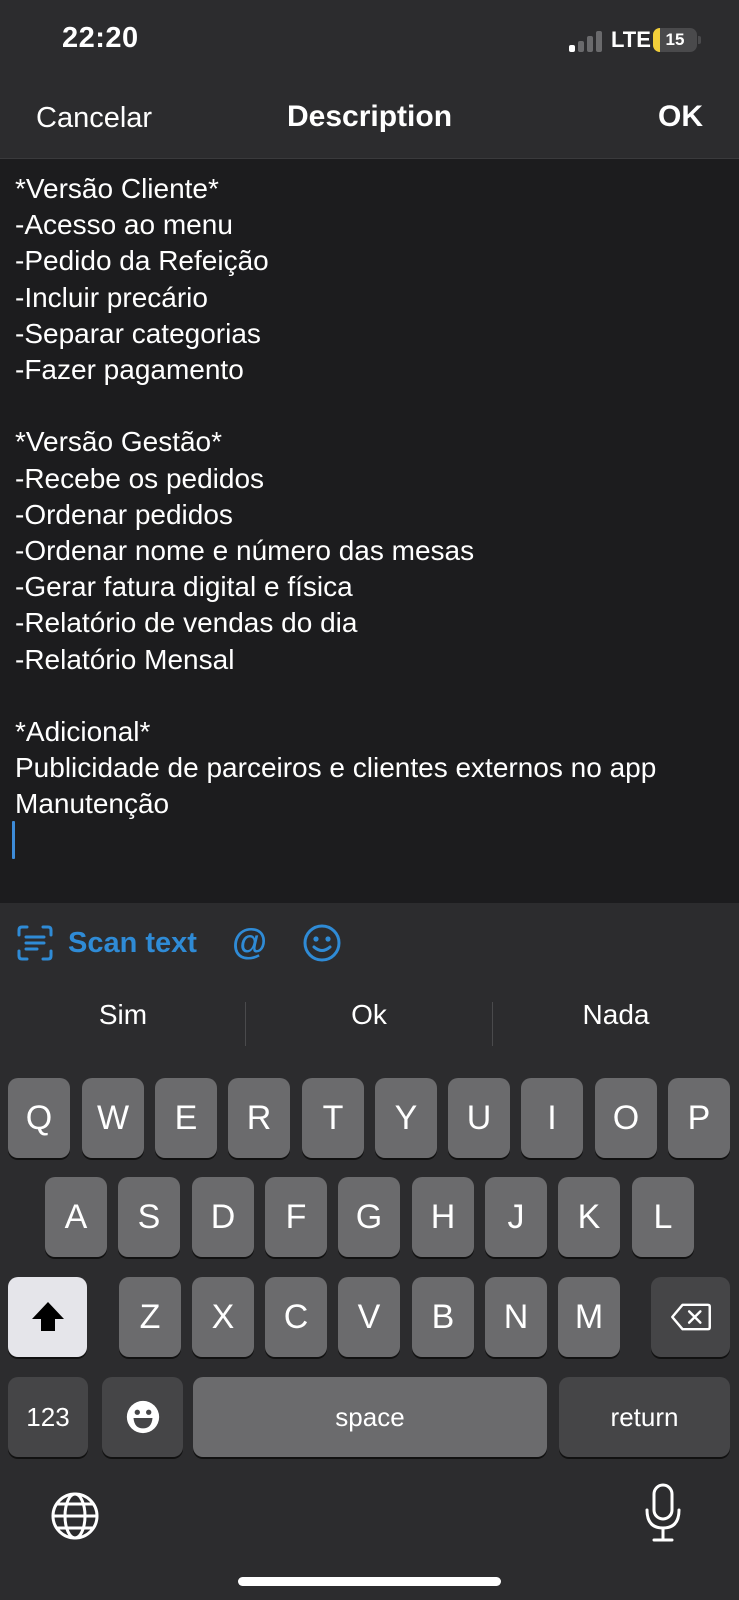 The width and height of the screenshot is (739, 1600). Describe the element at coordinates (149, 1217) in the screenshot. I see `key-s: S` at that location.